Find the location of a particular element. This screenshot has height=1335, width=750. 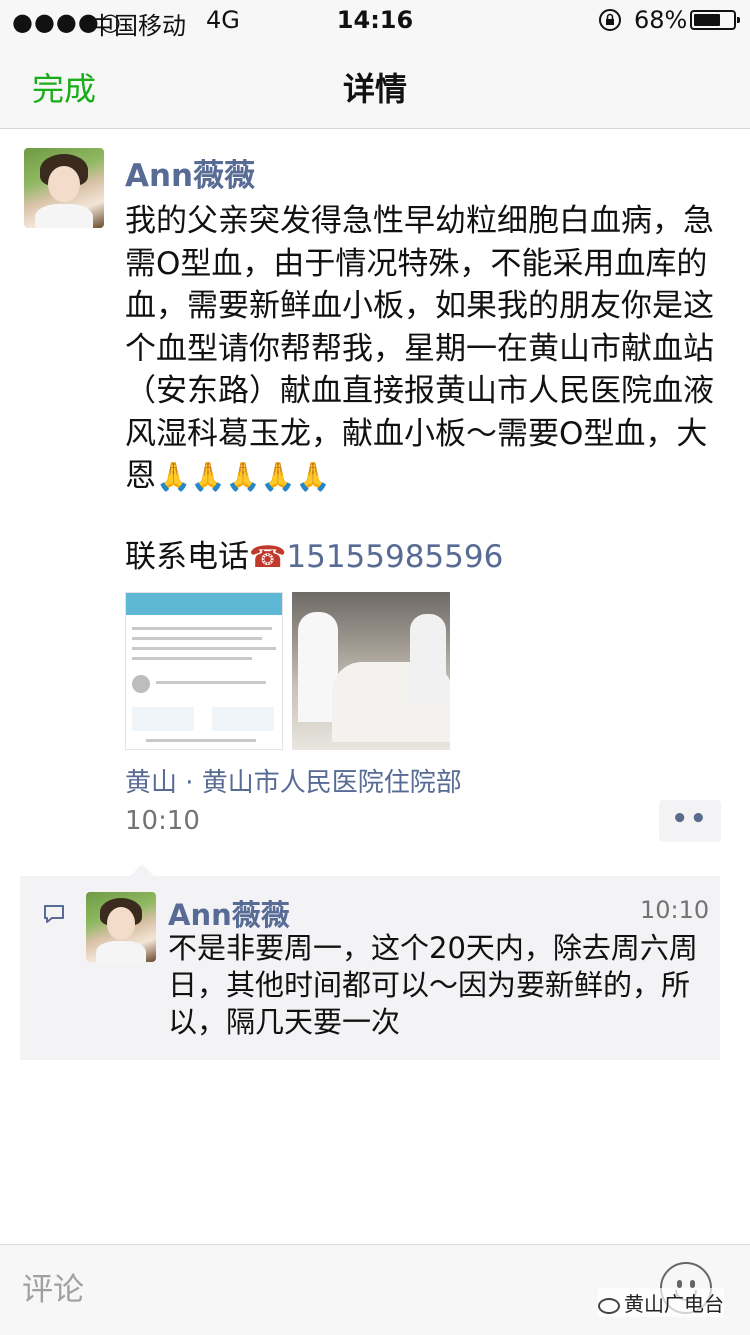

comment-bubble-icon is located at coordinates (54, 914).